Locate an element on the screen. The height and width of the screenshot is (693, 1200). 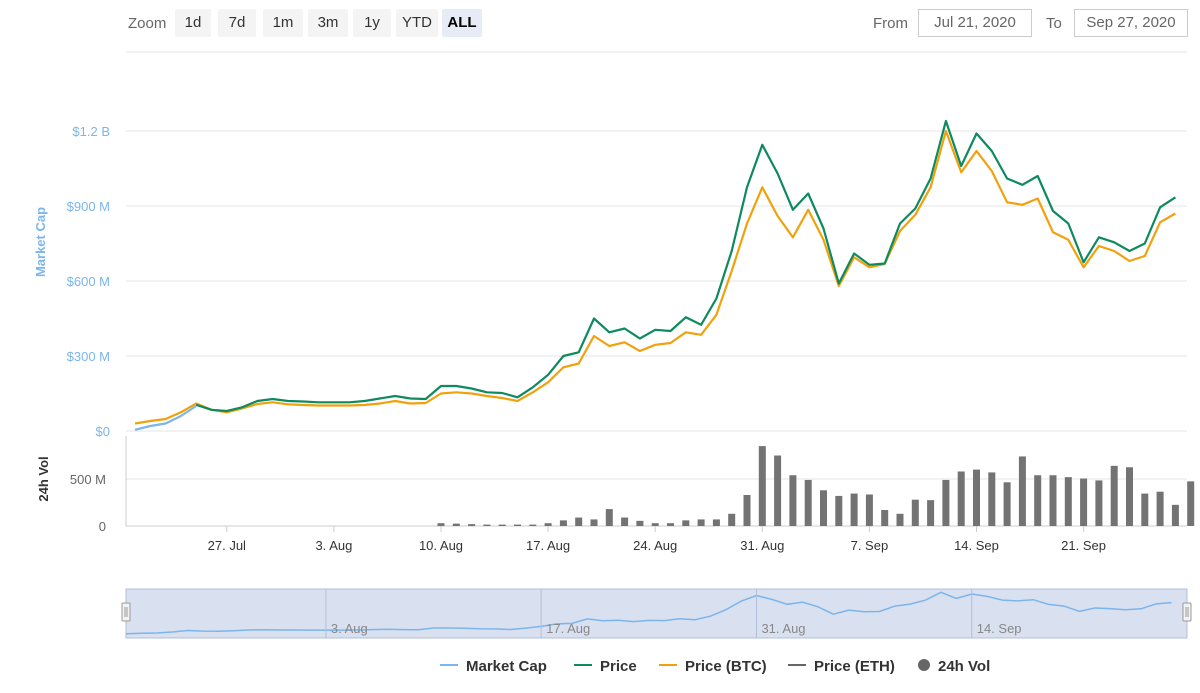
price-eth-swatch-icon is located at coordinates (797, 665).